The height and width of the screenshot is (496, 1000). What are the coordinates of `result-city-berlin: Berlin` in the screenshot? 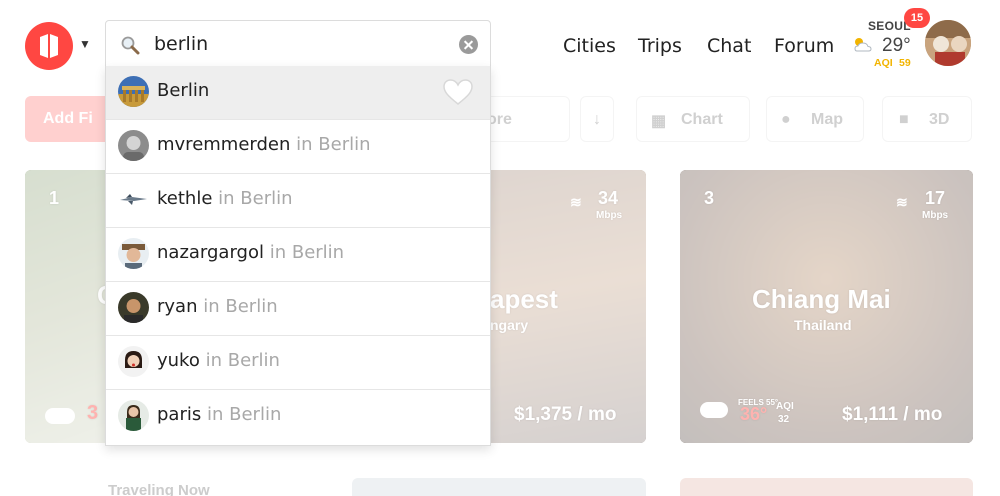 It's located at (298, 93).